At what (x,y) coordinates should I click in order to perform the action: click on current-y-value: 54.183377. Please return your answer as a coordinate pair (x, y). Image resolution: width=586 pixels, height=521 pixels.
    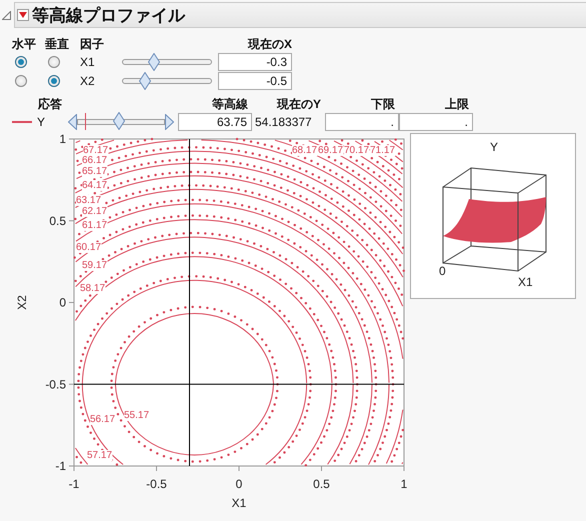
    Looking at the image, I should click on (283, 122).